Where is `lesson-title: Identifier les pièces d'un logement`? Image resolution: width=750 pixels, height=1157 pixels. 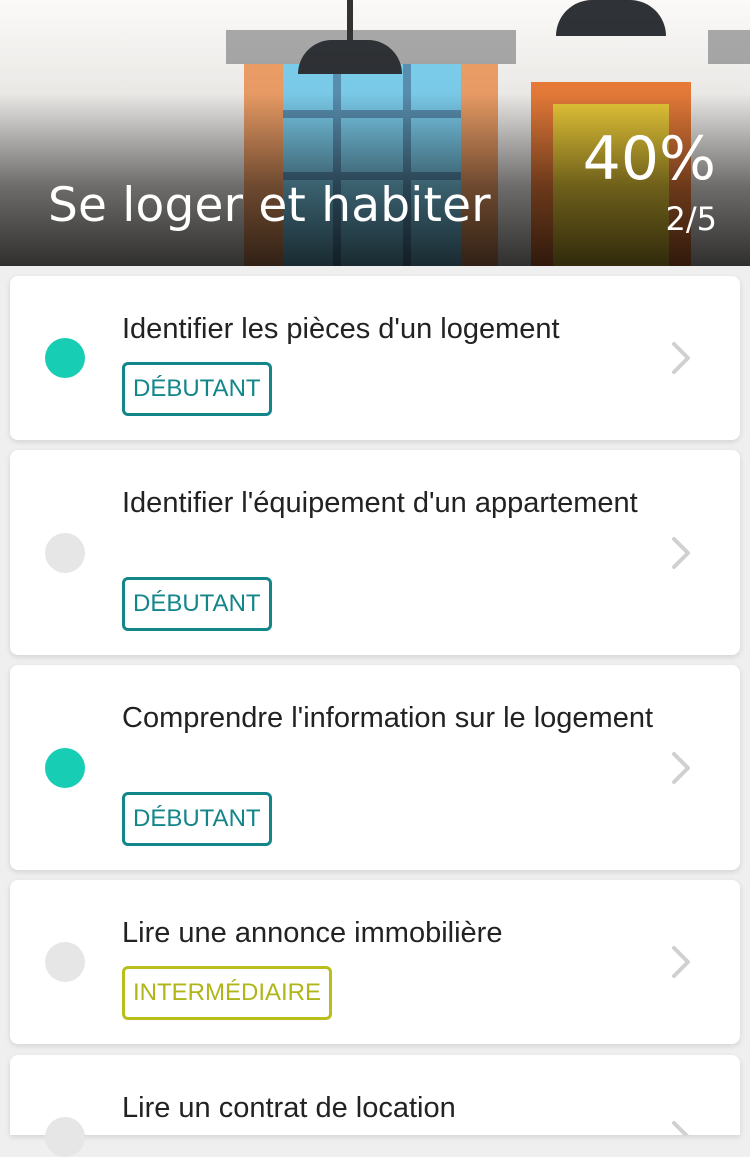
lesson-title: Identifier les pièces d'un logement is located at coordinates (341, 329).